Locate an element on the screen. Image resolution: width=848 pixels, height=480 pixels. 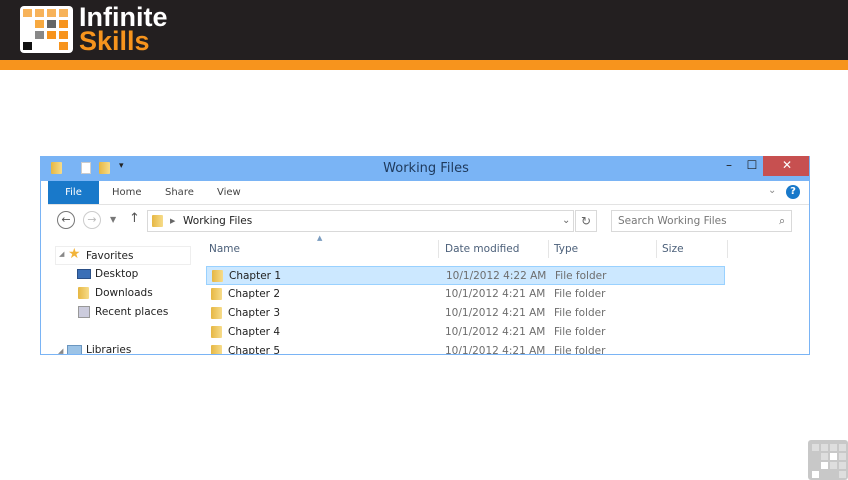
file-row: Chapter 2 10/1/2012 4:21 AM File folder is located at coordinates (465, 294).